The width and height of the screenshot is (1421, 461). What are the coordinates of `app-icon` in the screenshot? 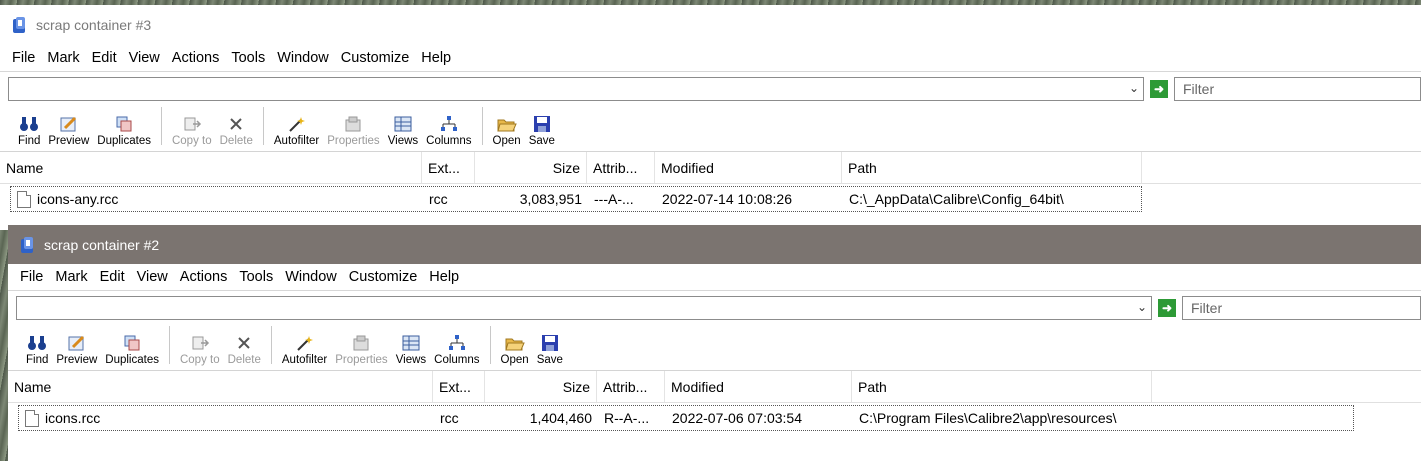 It's located at (27, 244).